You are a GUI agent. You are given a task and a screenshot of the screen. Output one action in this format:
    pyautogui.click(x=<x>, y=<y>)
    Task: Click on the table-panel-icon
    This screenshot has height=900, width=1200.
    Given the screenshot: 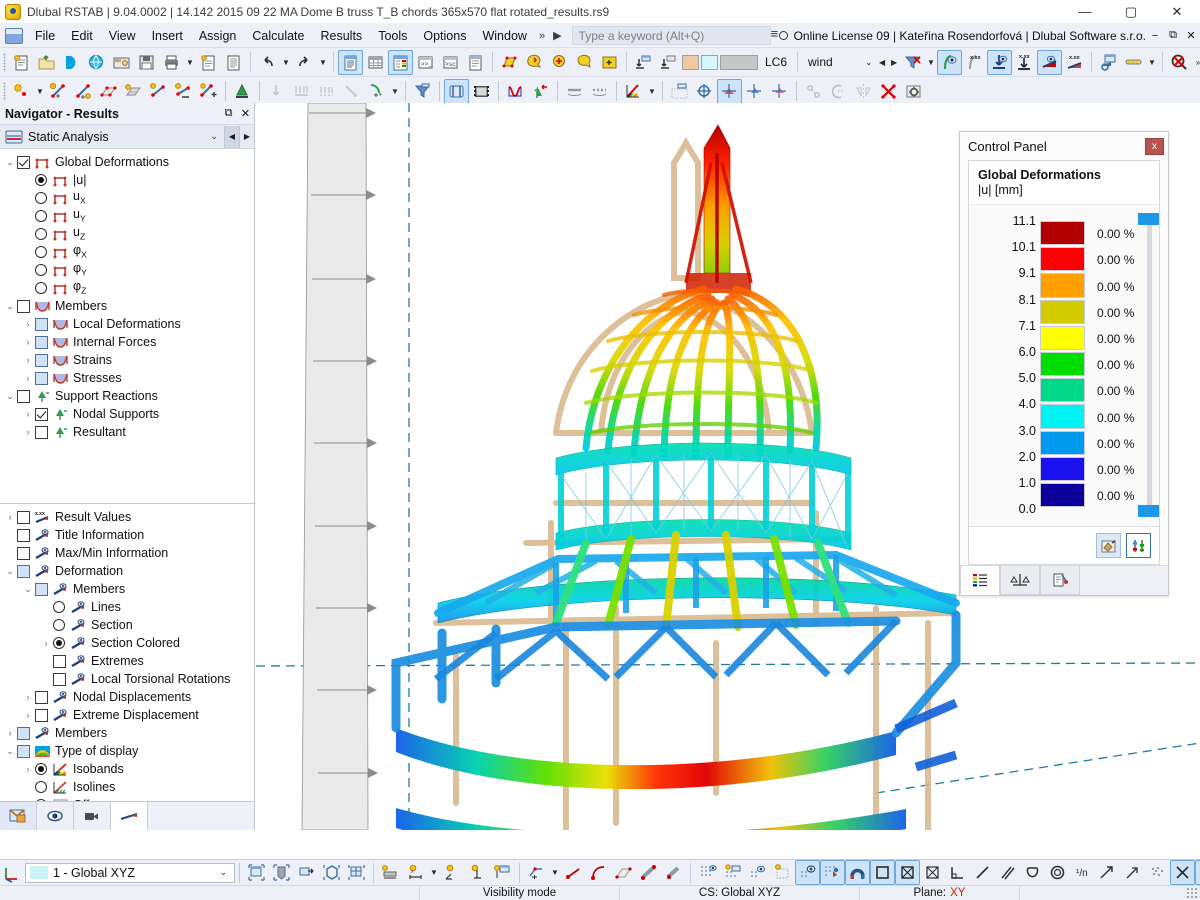 What is the action you would take?
    pyautogui.click(x=375, y=62)
    